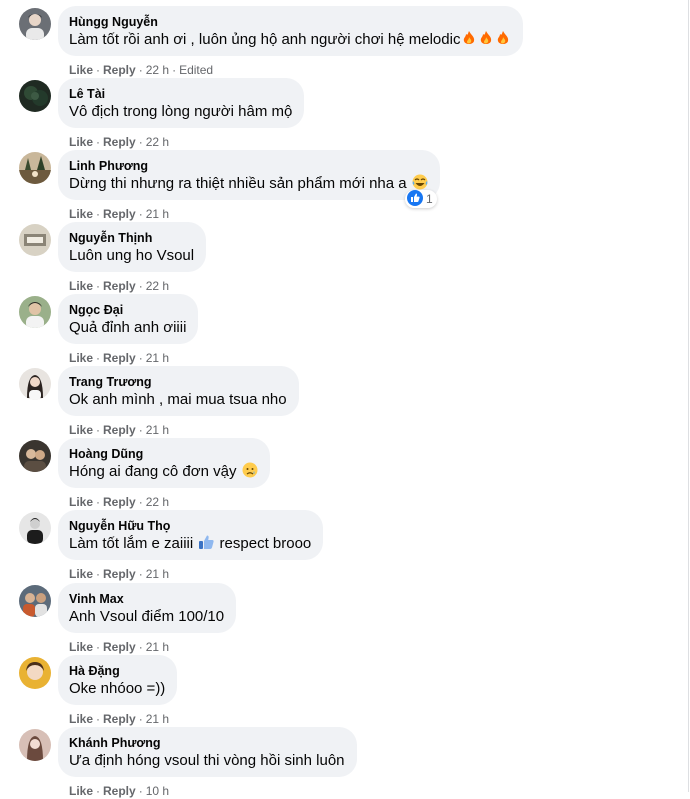  Describe the element at coordinates (127, 310) in the screenshot. I see `comment-author: Ngọc Đại` at that location.